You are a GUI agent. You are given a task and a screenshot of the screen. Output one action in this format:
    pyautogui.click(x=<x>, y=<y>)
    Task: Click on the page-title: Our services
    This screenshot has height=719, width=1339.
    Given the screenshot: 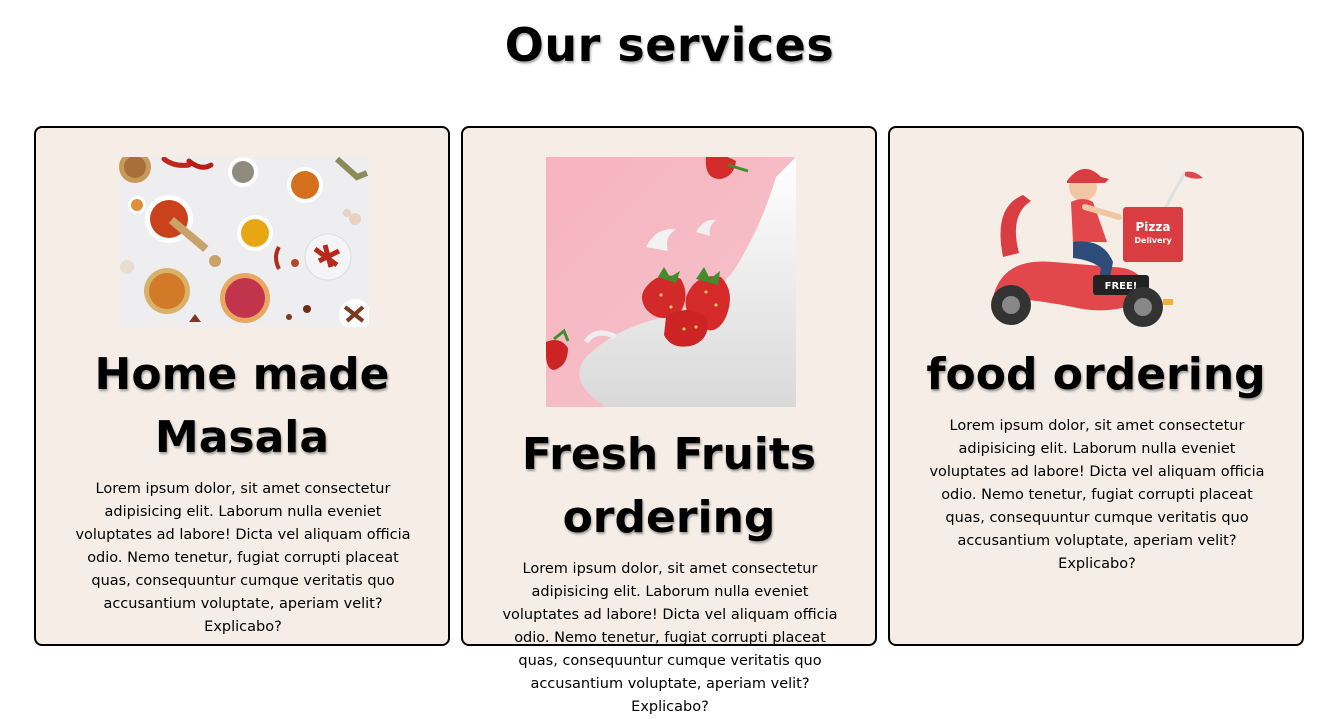 What is the action you would take?
    pyautogui.click(x=669, y=45)
    